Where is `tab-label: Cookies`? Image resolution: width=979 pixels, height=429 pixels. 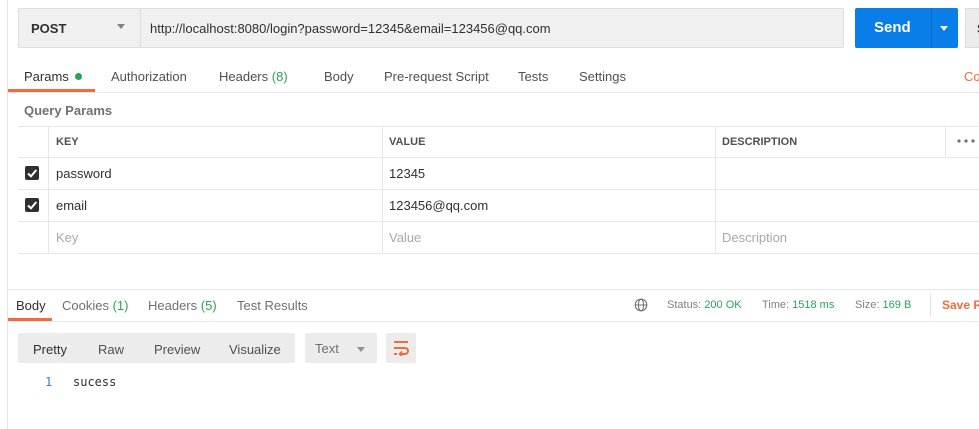 tab-label: Cookies is located at coordinates (85, 305).